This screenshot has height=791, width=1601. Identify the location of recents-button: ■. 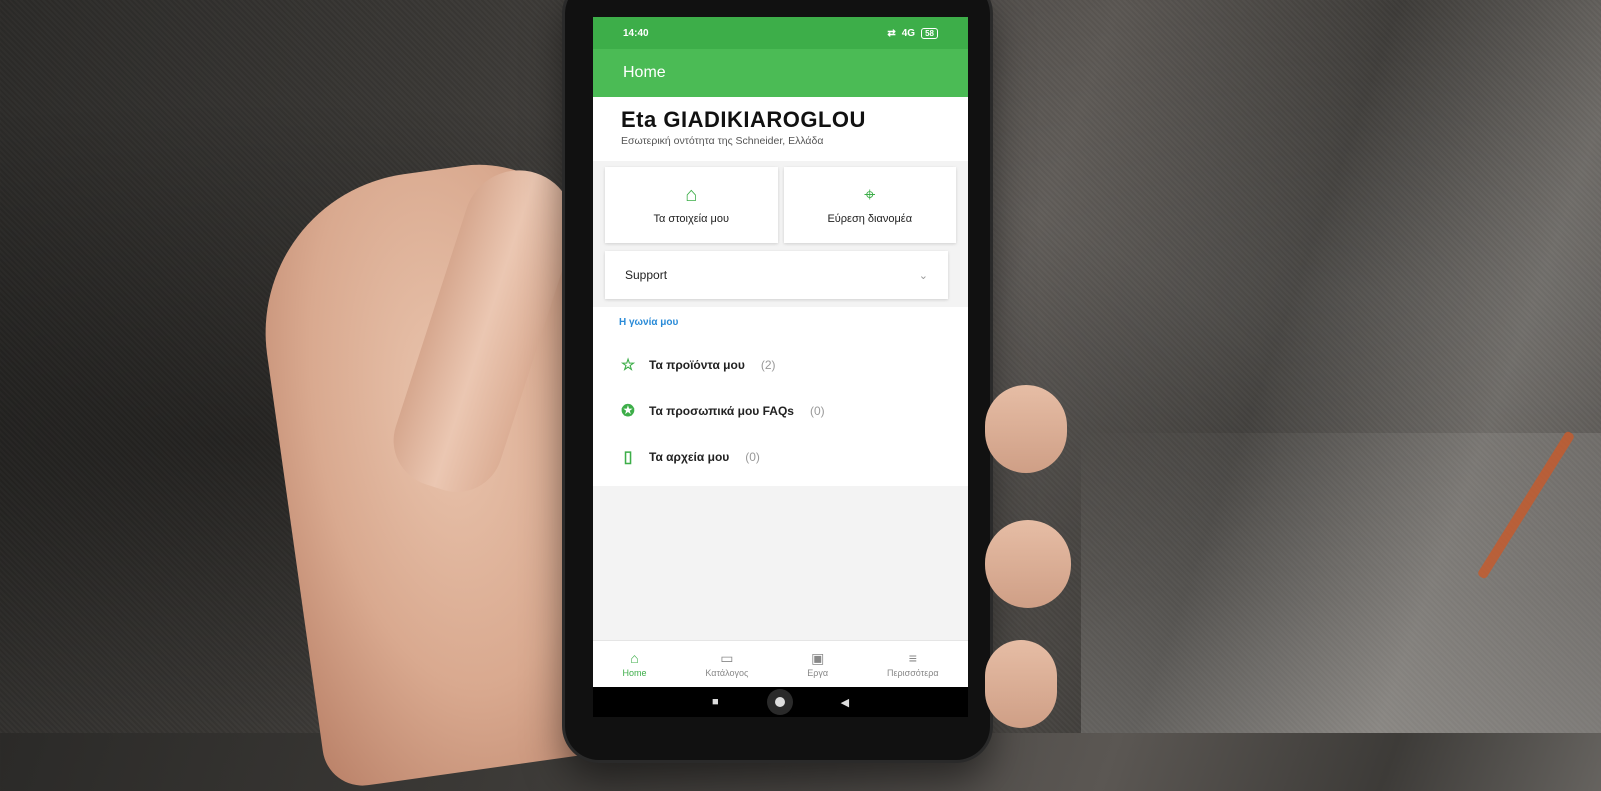
(715, 702).